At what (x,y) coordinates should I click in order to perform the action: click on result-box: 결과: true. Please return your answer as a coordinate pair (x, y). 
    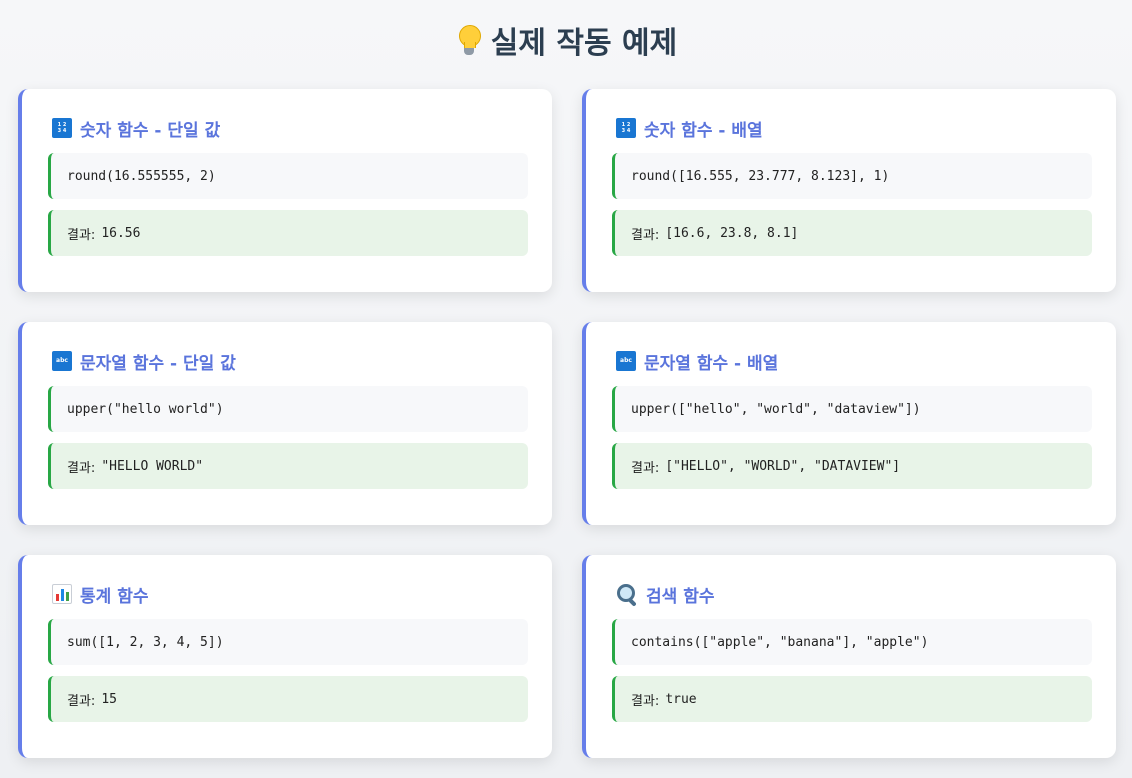
    Looking at the image, I should click on (852, 699).